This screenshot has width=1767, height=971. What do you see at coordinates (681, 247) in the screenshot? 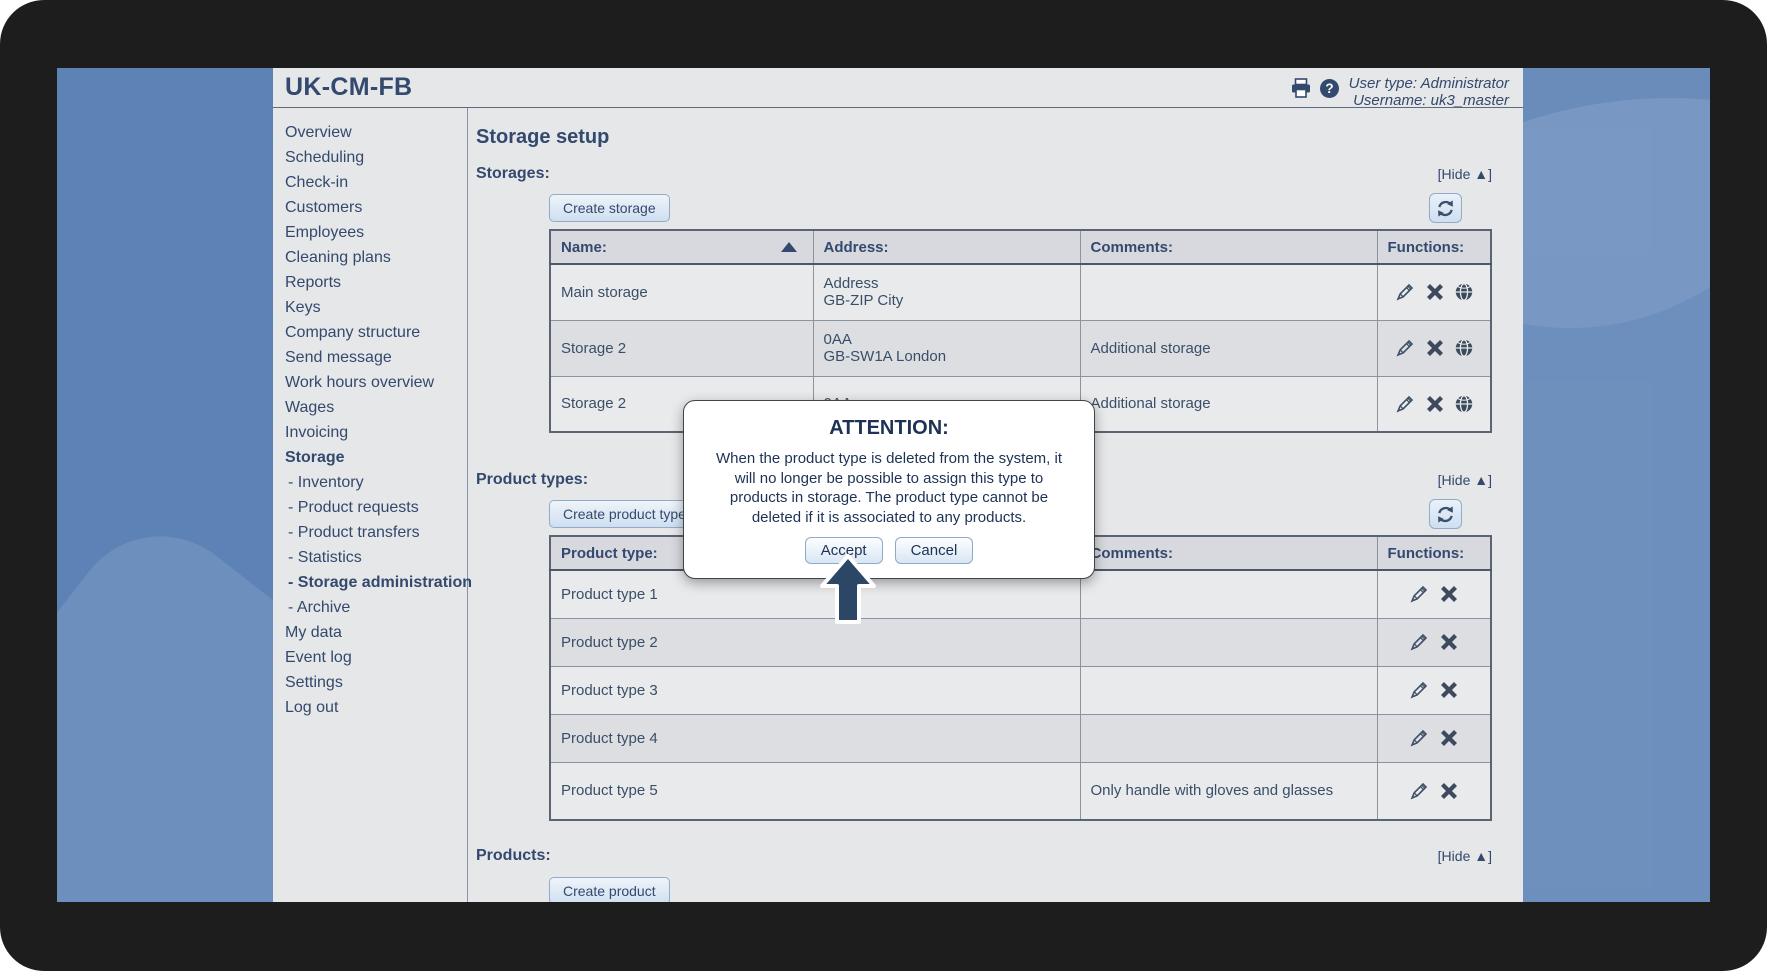
I see `column-header-name: Name:` at bounding box center [681, 247].